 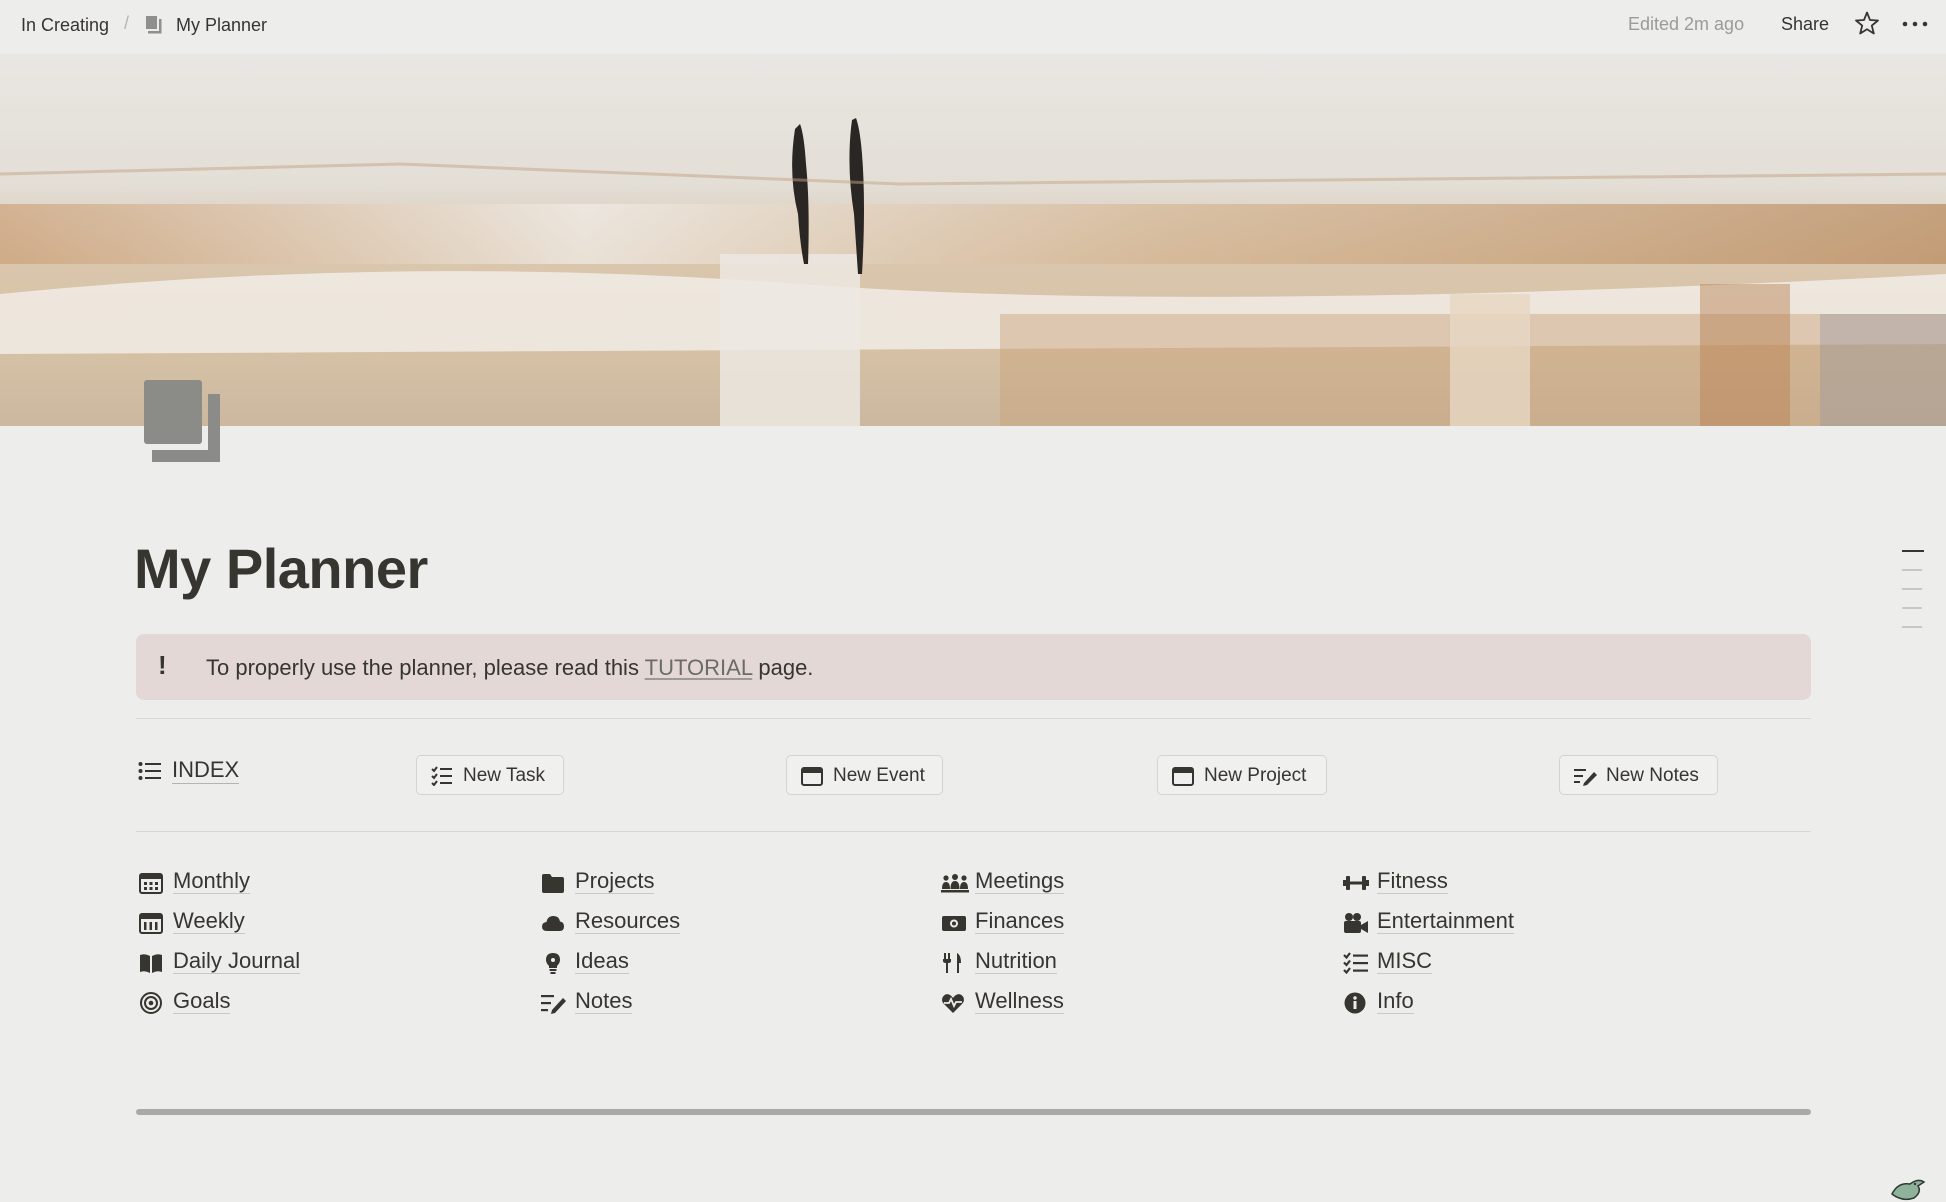 What do you see at coordinates (953, 1003) in the screenshot?
I see `heart-pulse-icon` at bounding box center [953, 1003].